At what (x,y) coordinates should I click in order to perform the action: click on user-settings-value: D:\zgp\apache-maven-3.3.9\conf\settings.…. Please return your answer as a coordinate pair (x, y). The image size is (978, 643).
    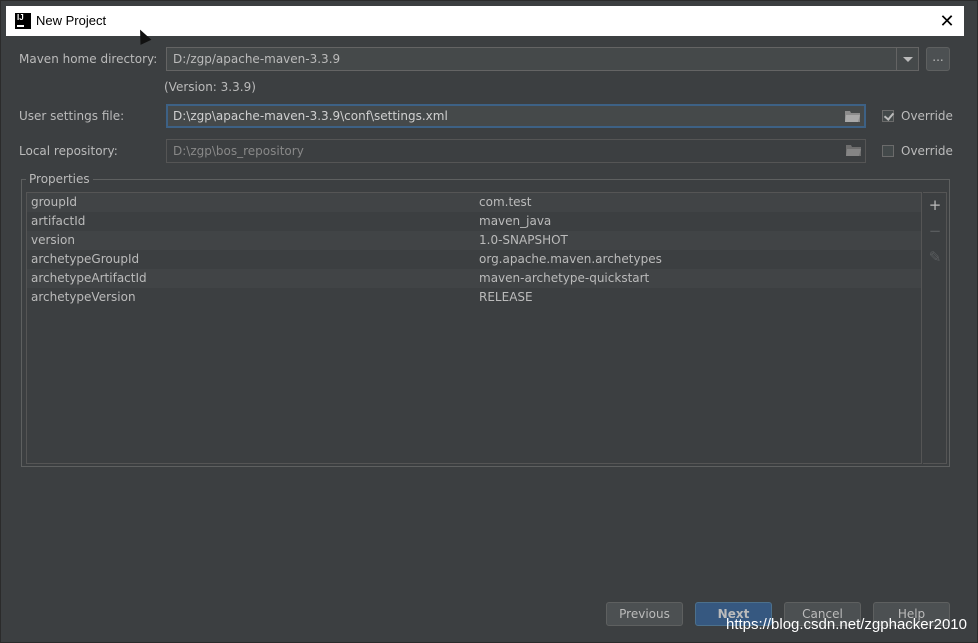
    Looking at the image, I should click on (310, 116).